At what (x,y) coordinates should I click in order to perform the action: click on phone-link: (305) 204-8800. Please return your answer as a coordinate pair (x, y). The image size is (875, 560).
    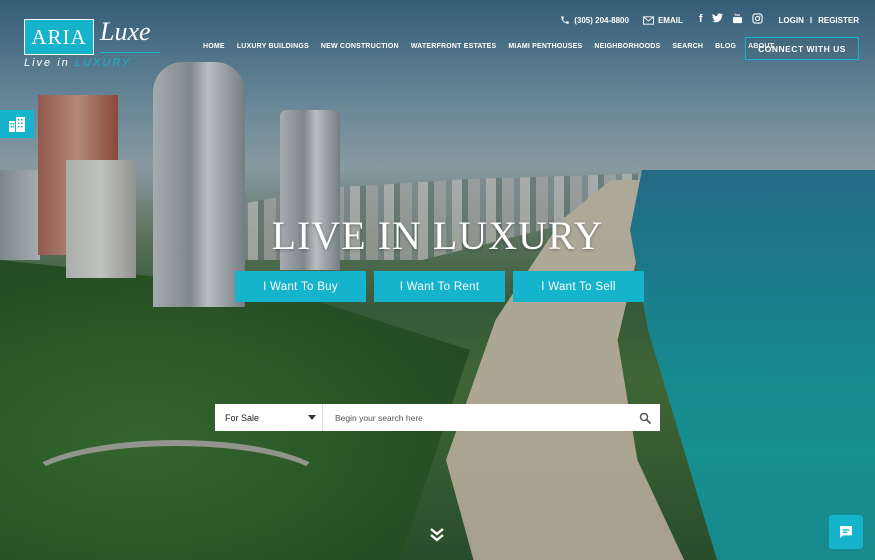
    Looking at the image, I should click on (594, 20).